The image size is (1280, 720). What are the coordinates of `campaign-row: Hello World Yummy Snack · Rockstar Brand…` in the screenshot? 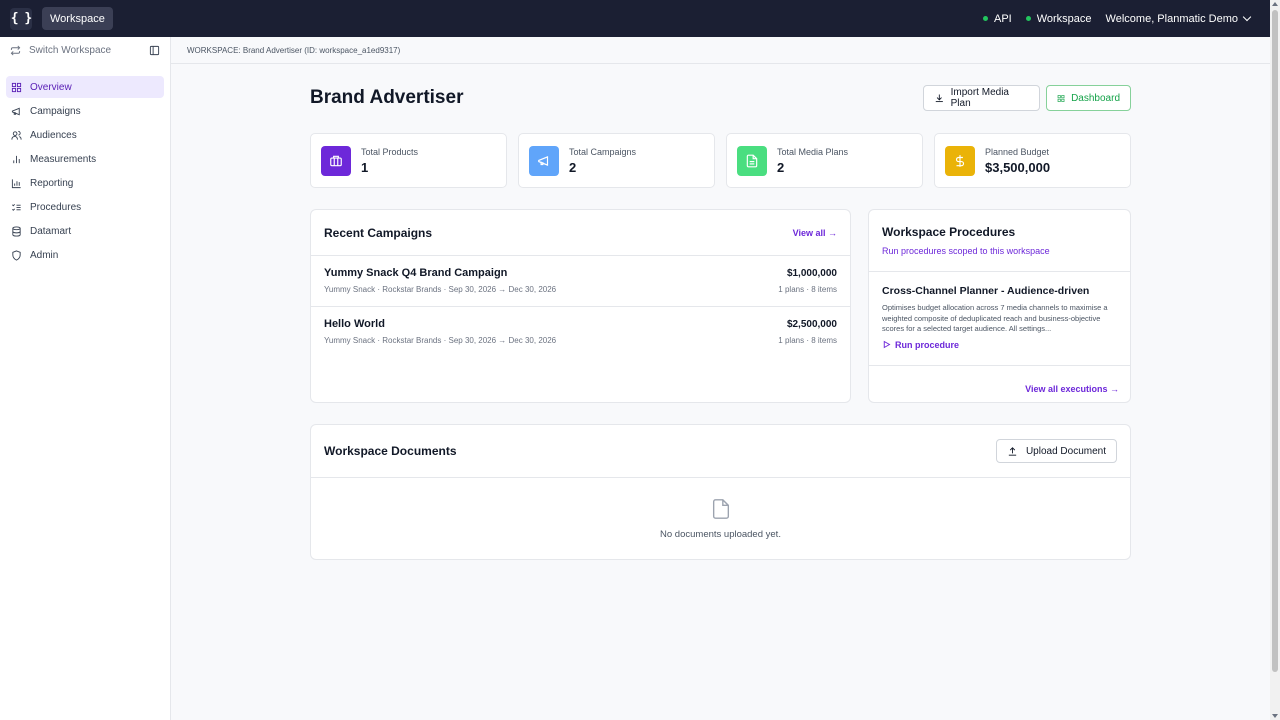 It's located at (580, 332).